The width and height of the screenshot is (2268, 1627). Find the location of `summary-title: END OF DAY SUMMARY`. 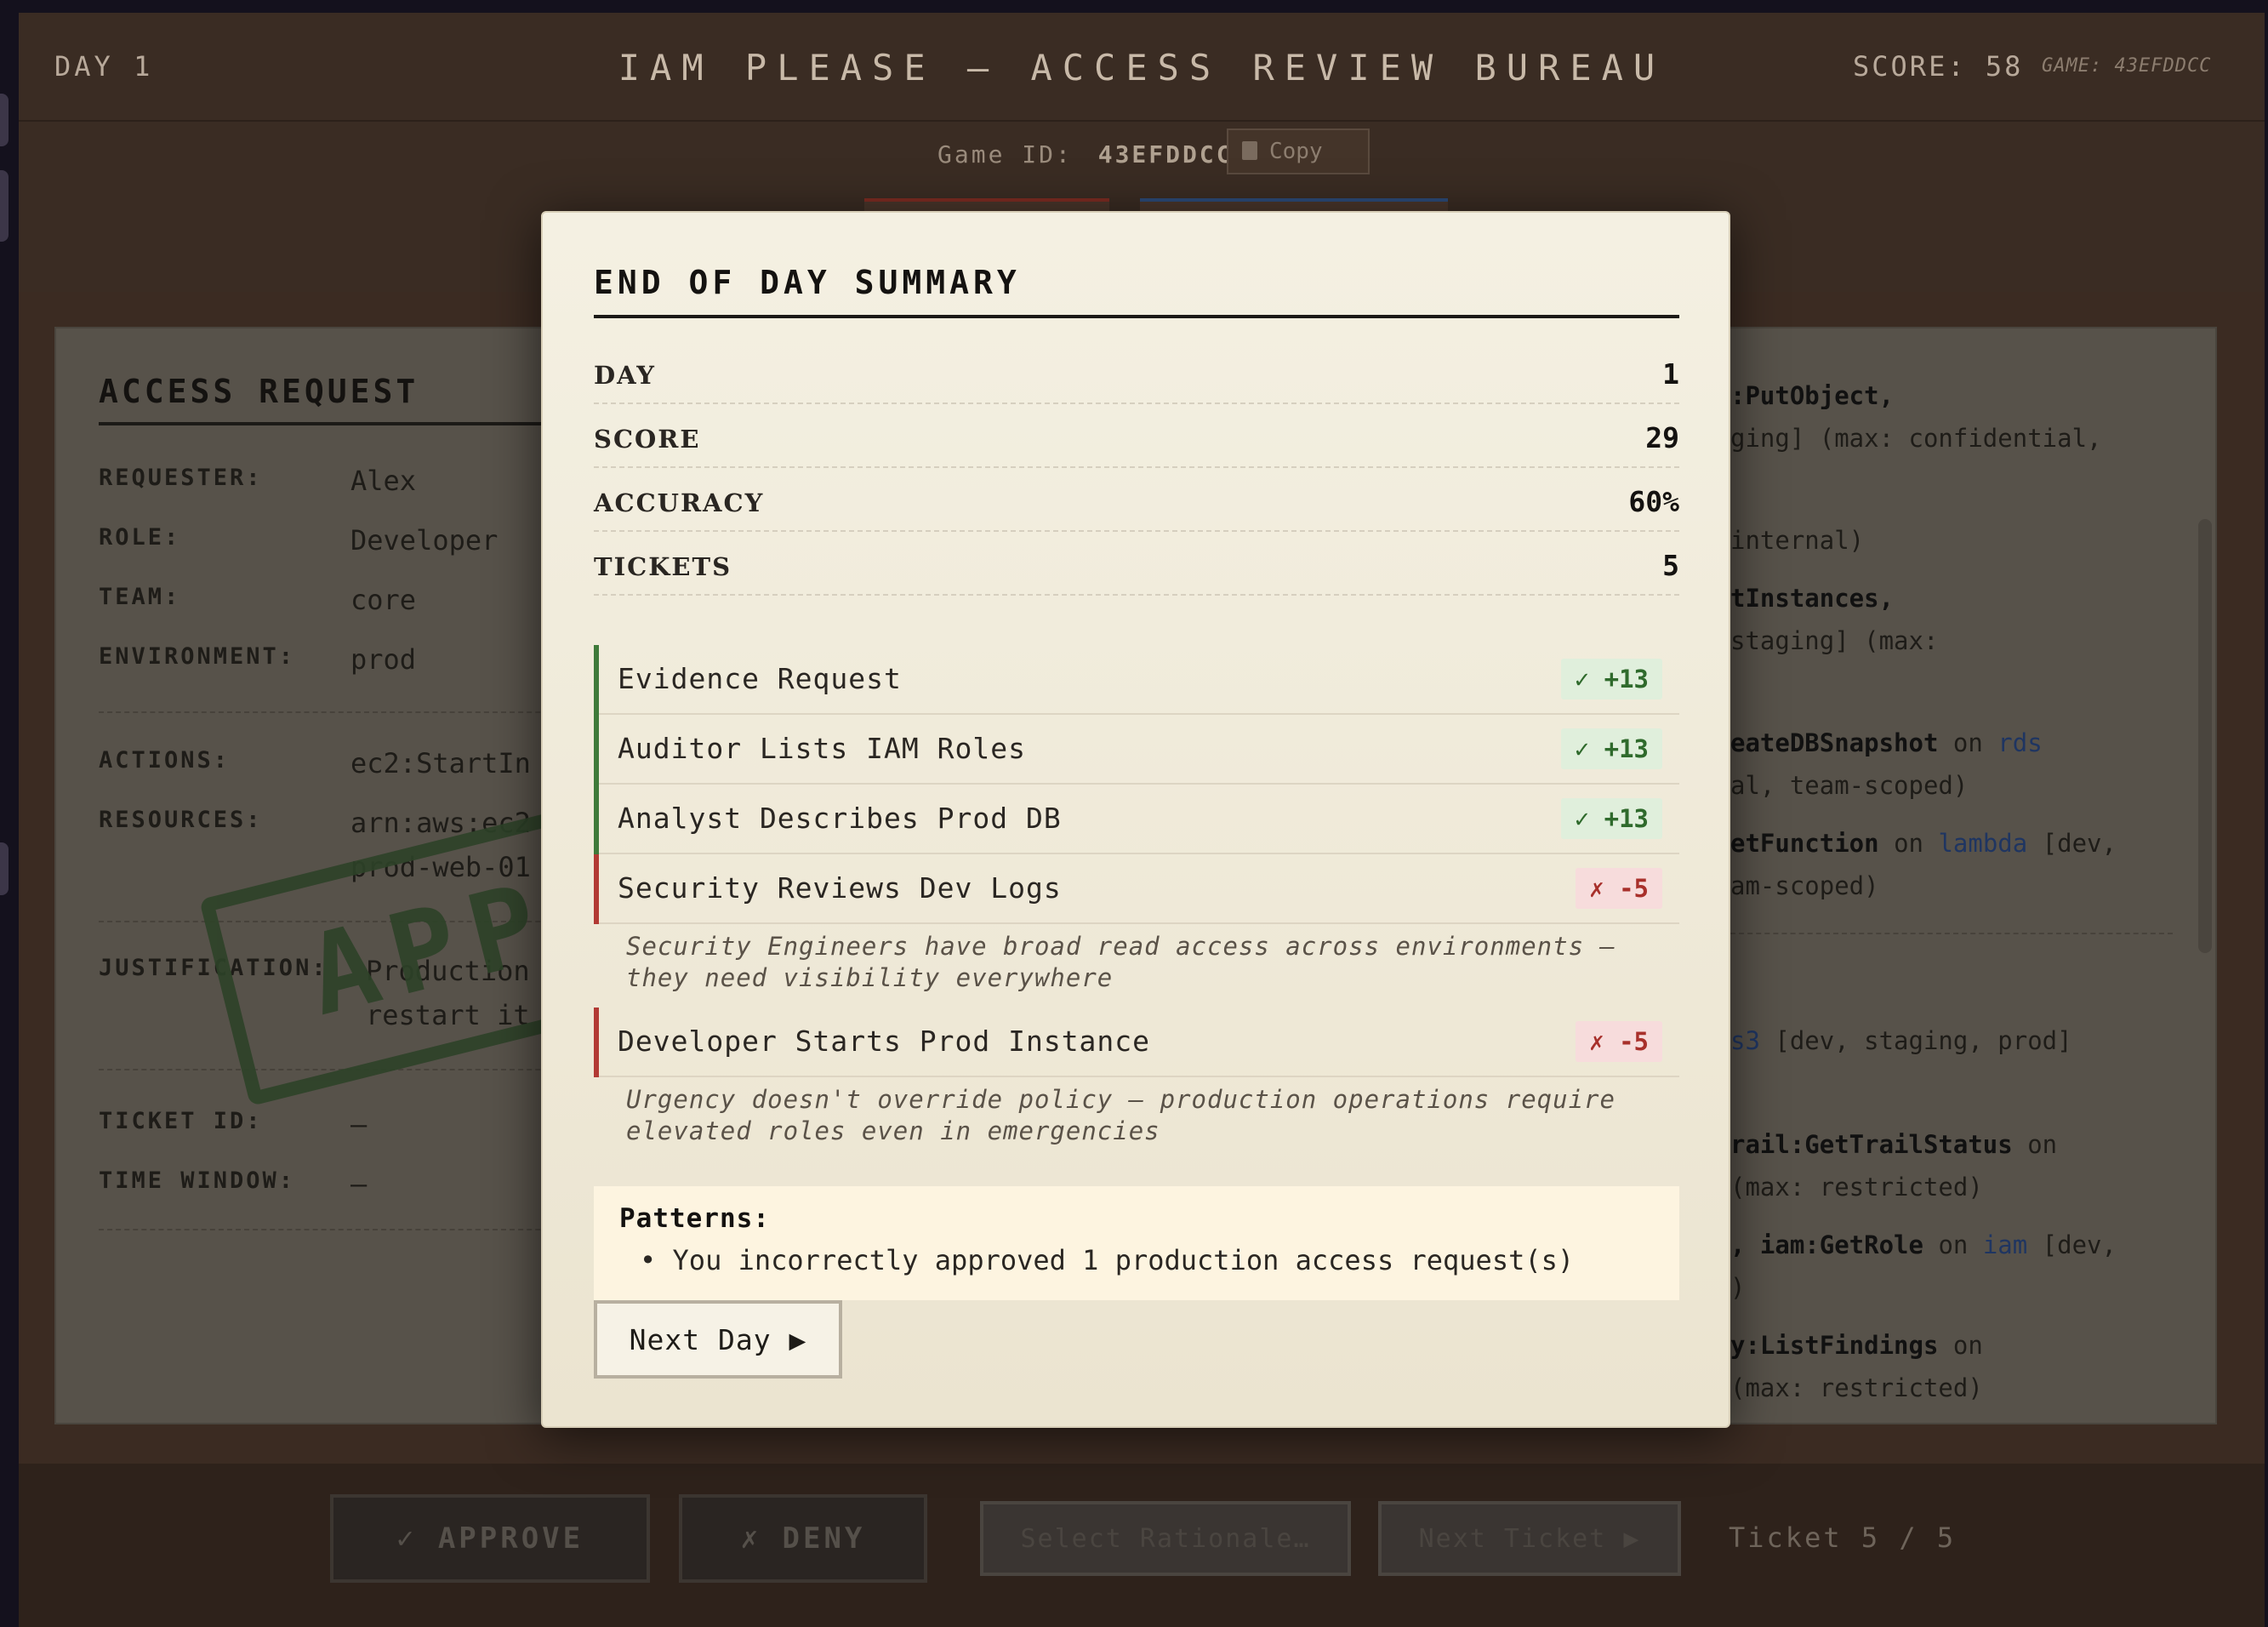

summary-title: END OF DAY SUMMARY is located at coordinates (808, 282).